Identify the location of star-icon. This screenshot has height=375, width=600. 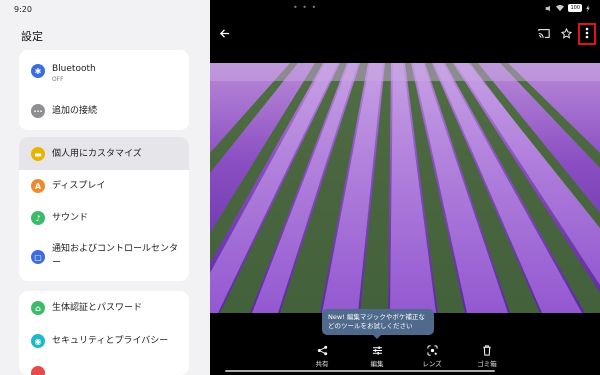
(566, 33).